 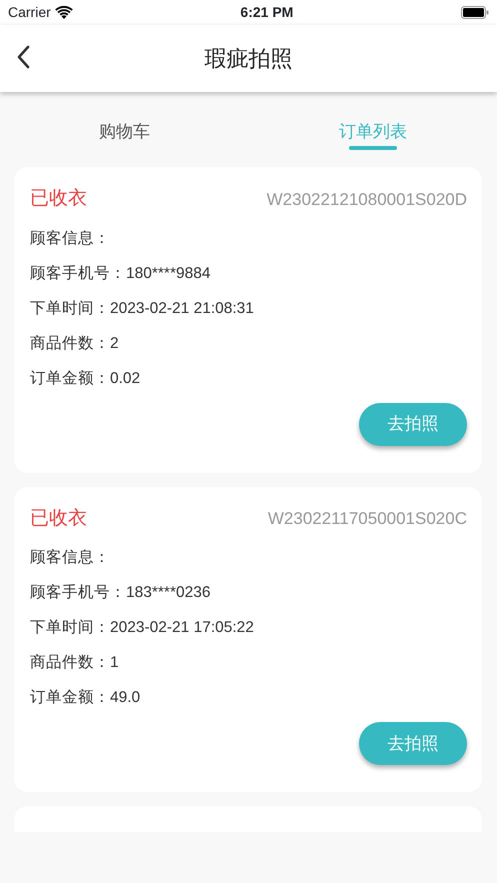 I want to click on info-line: 商品件数：2, so click(x=74, y=343).